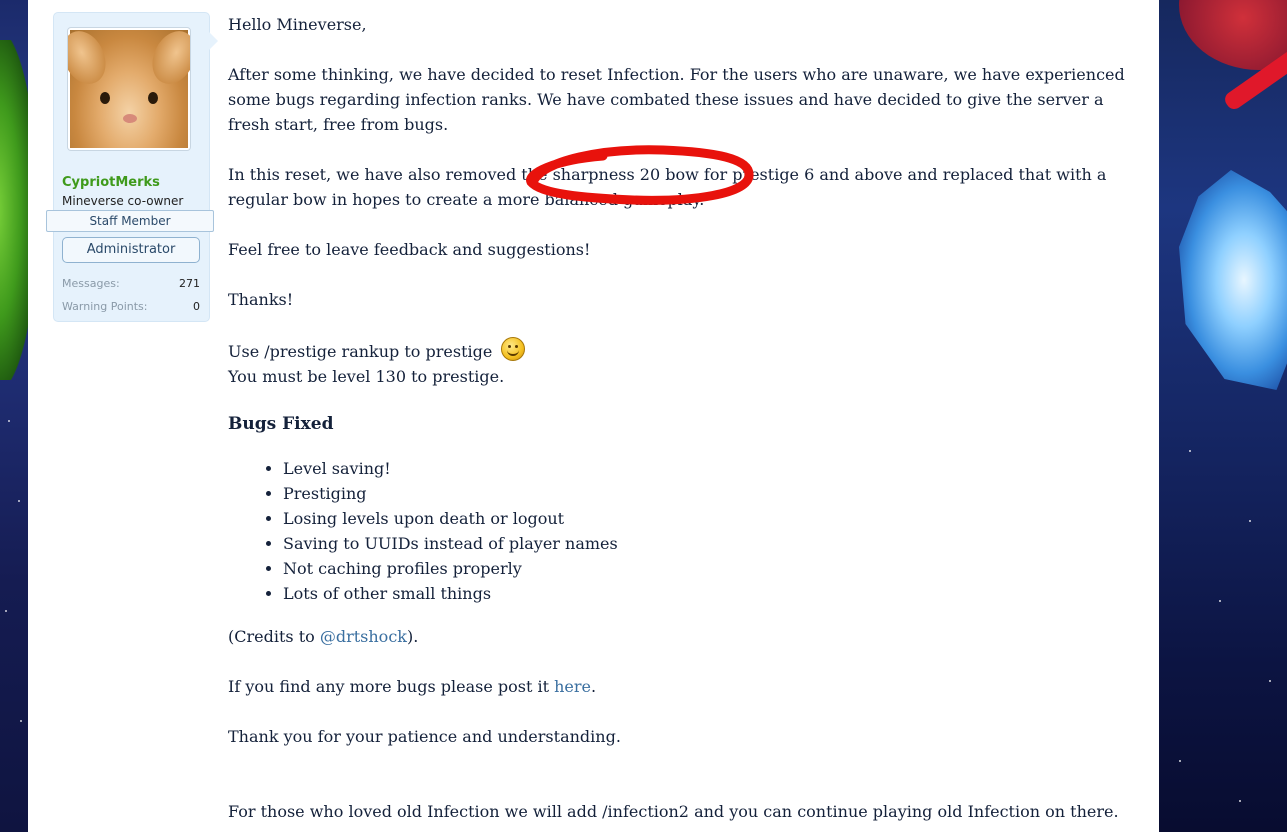  I want to click on credits-suffix: )., so click(412, 636).